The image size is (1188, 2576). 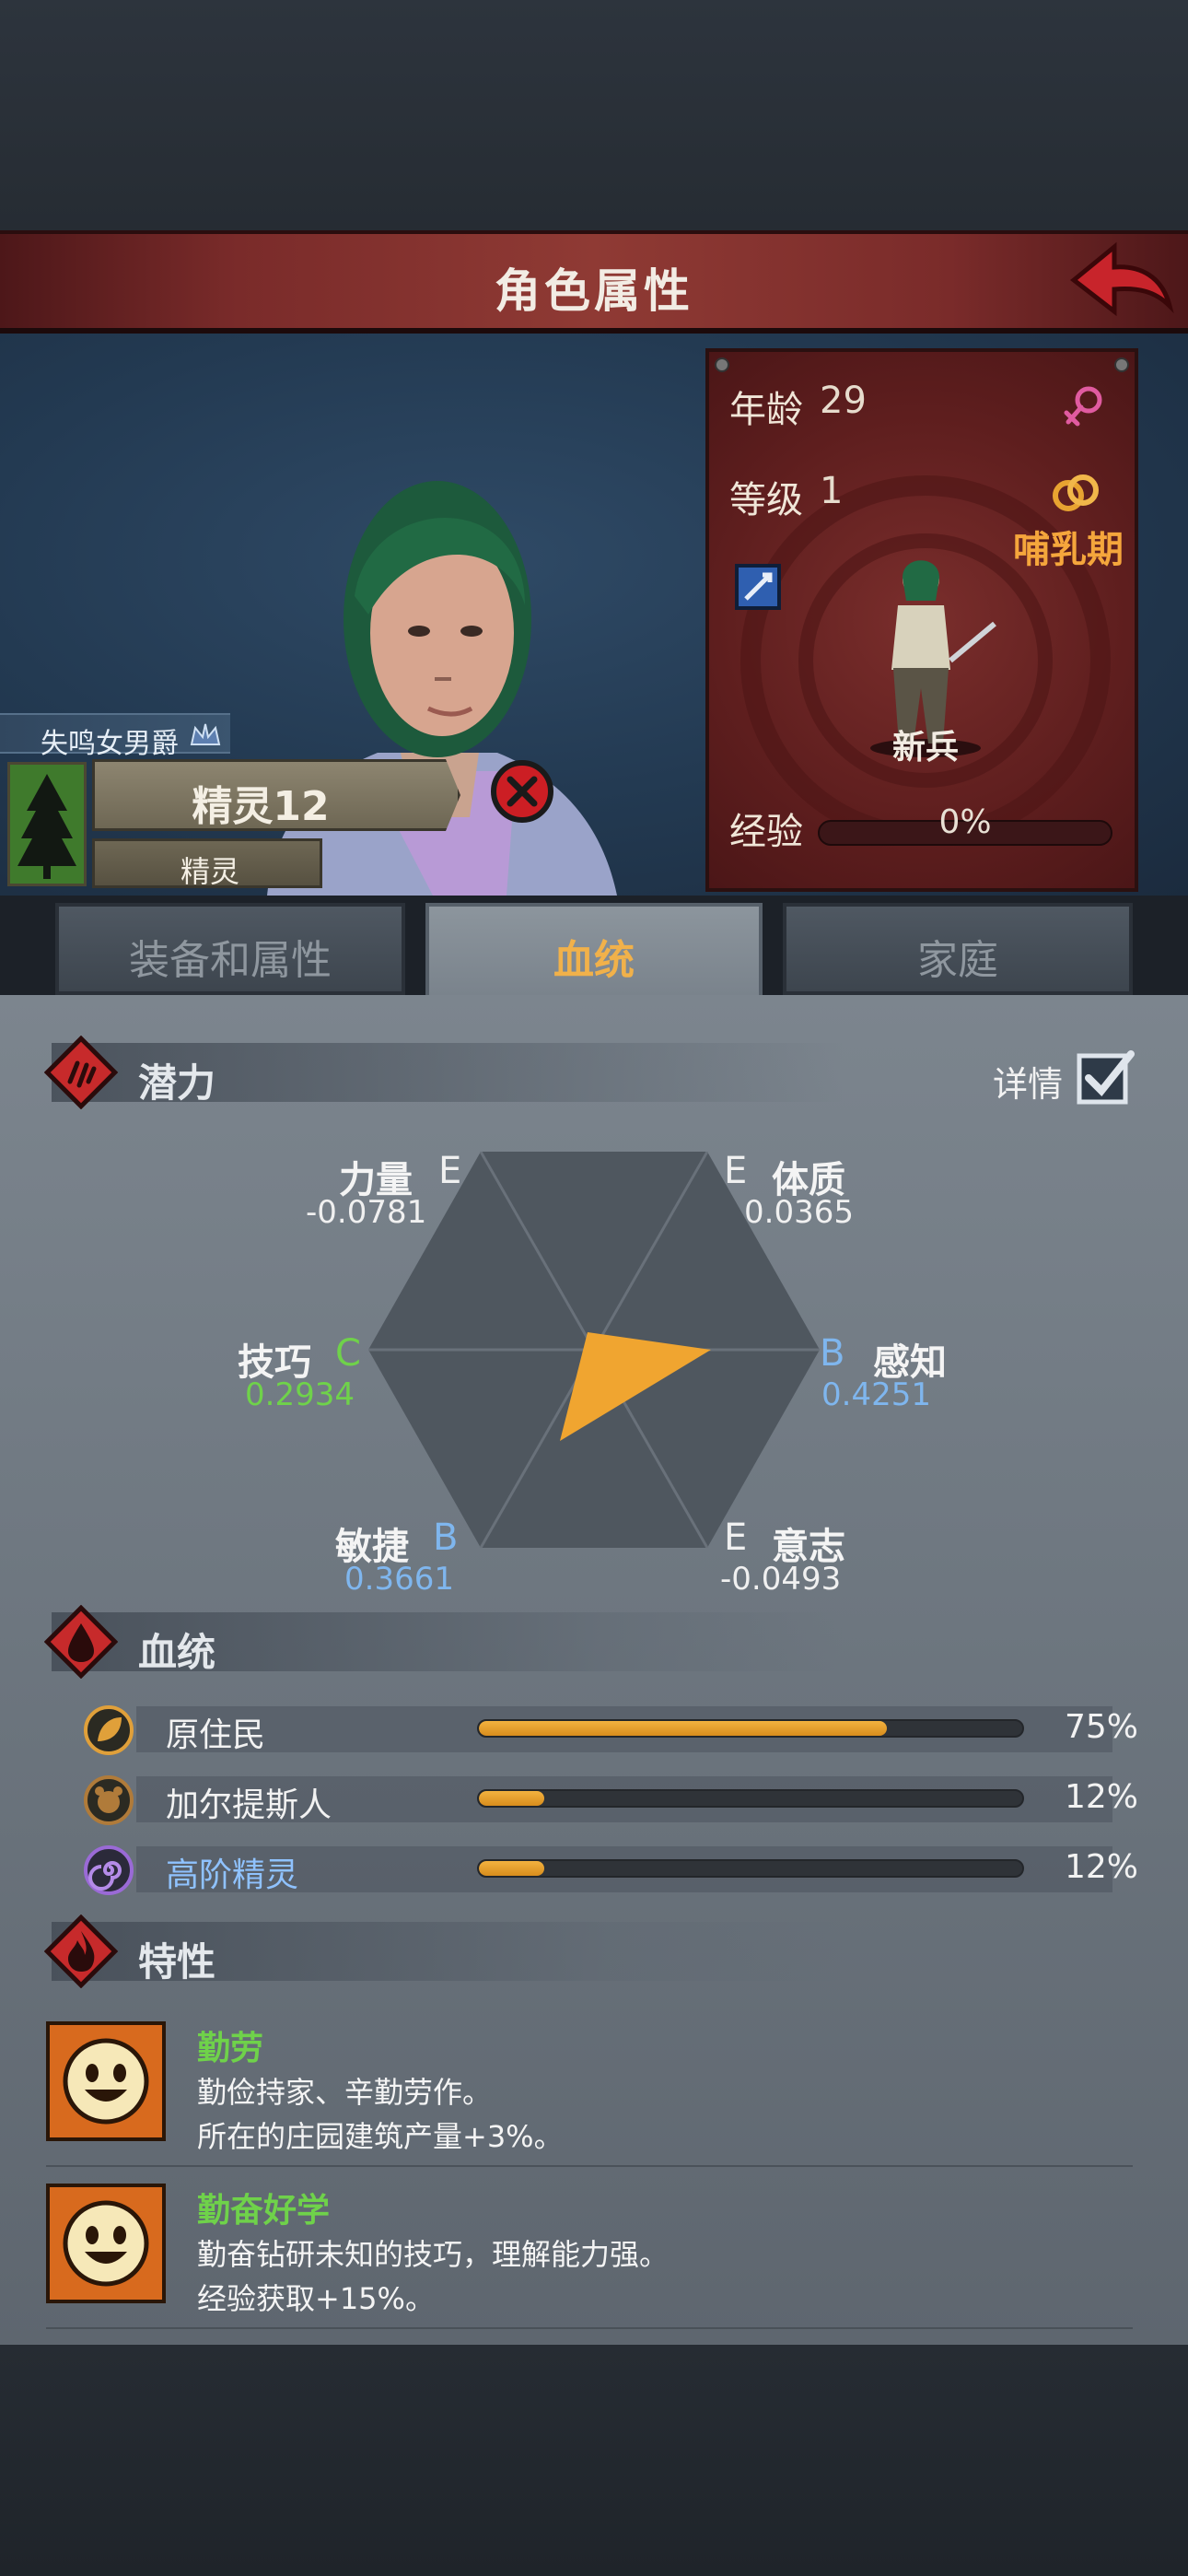 I want to click on top-background, so click(x=594, y=115).